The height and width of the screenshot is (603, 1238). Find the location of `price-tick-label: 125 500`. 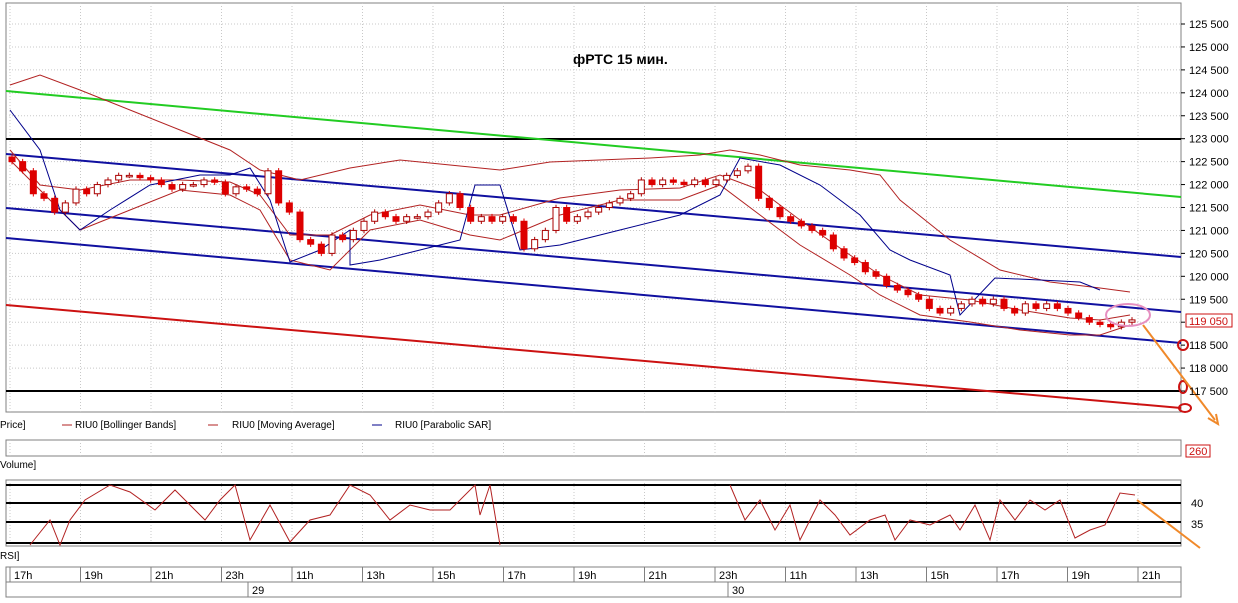

price-tick-label: 125 500 is located at coordinates (1209, 25).